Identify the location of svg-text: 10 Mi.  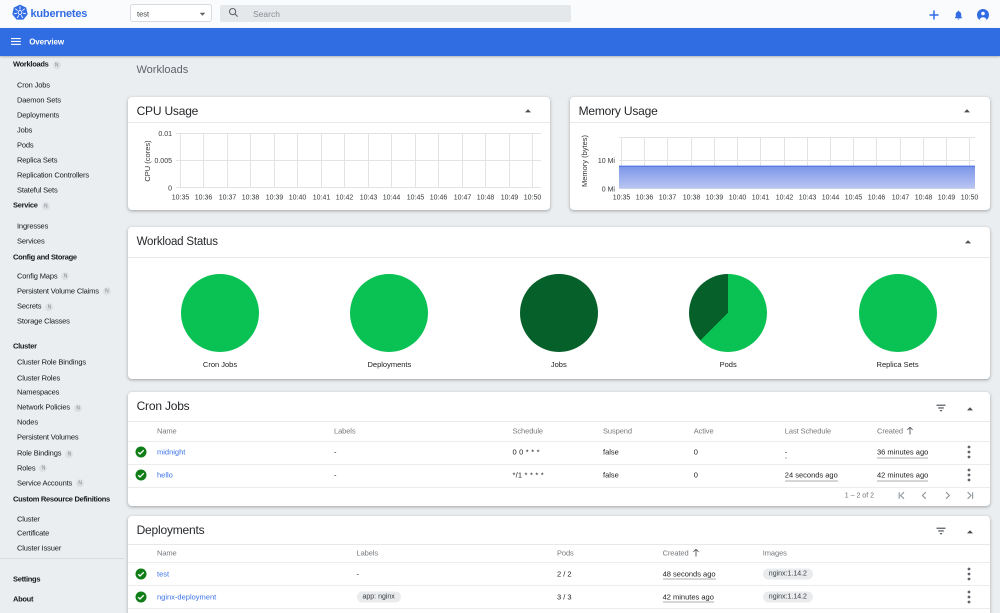
(607, 161).